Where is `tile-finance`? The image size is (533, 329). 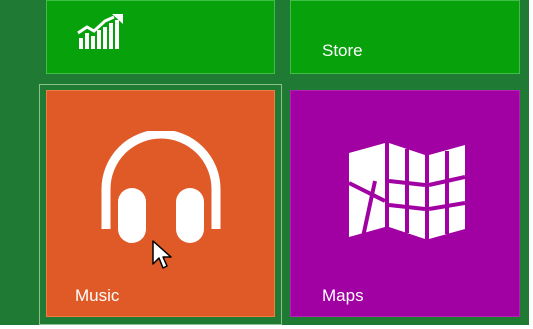
tile-finance is located at coordinates (160, 37).